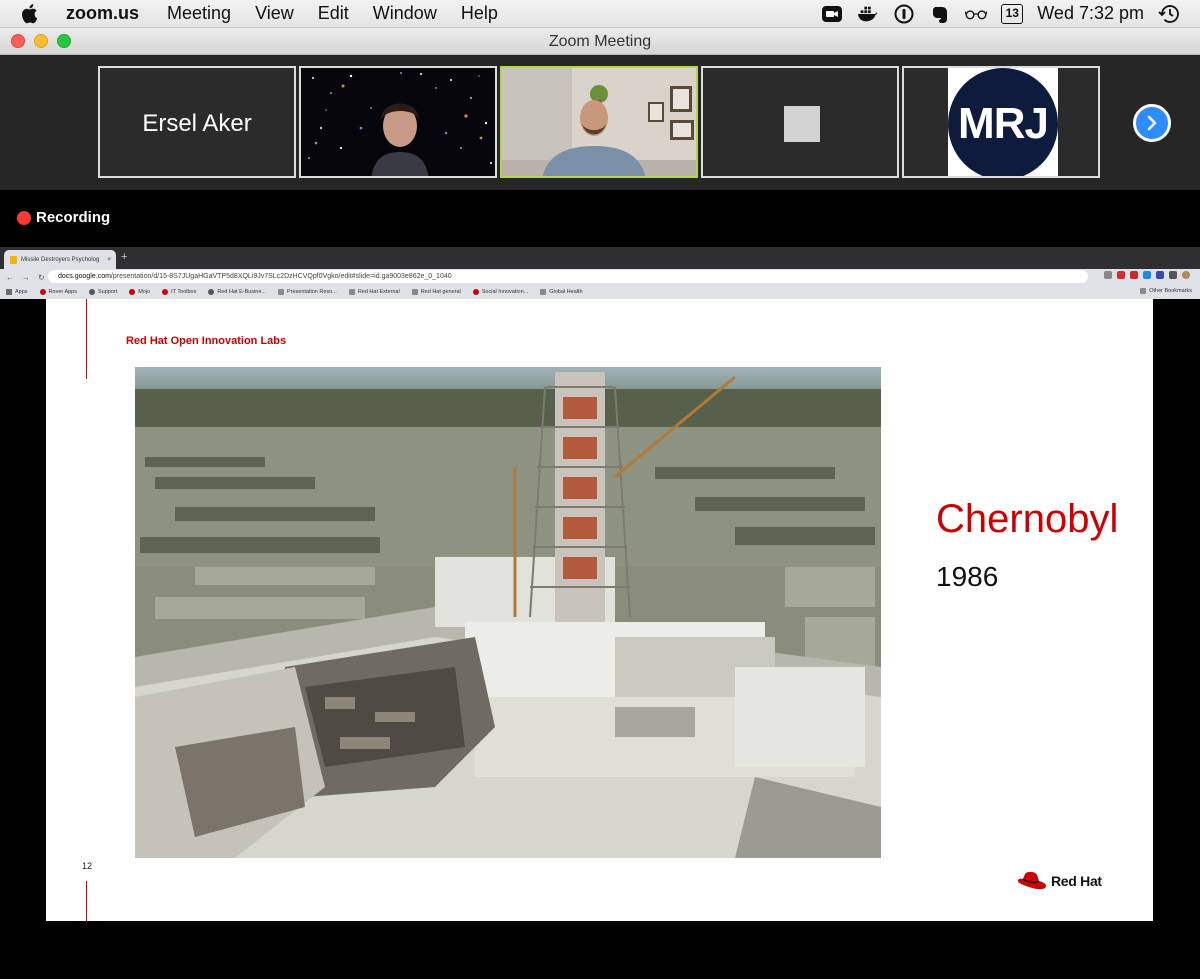  What do you see at coordinates (26, 277) in the screenshot?
I see `forward-arrow-icon: →` at bounding box center [26, 277].